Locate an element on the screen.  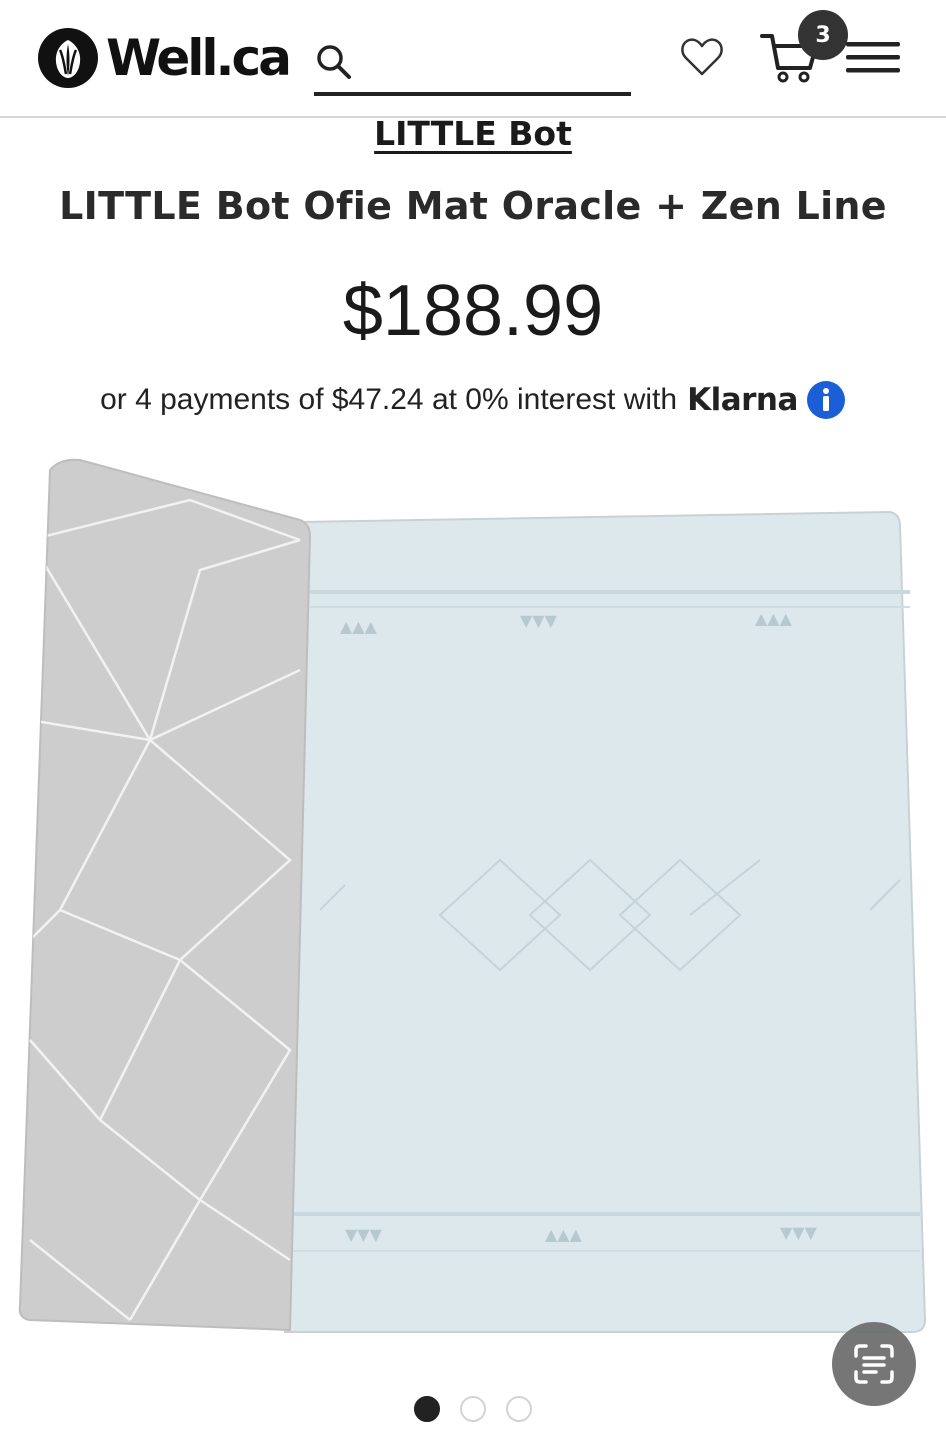
site-logo: Well.ca is located at coordinates (164, 58).